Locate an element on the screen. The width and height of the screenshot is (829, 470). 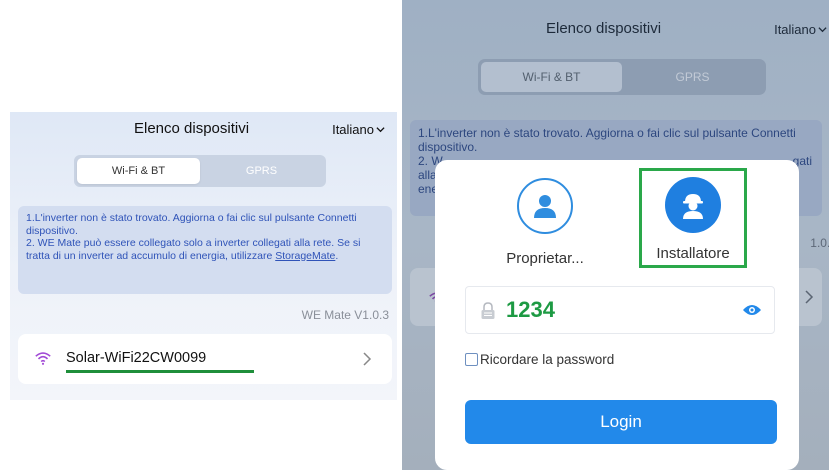
password-value: 1234 is located at coordinates (530, 309).